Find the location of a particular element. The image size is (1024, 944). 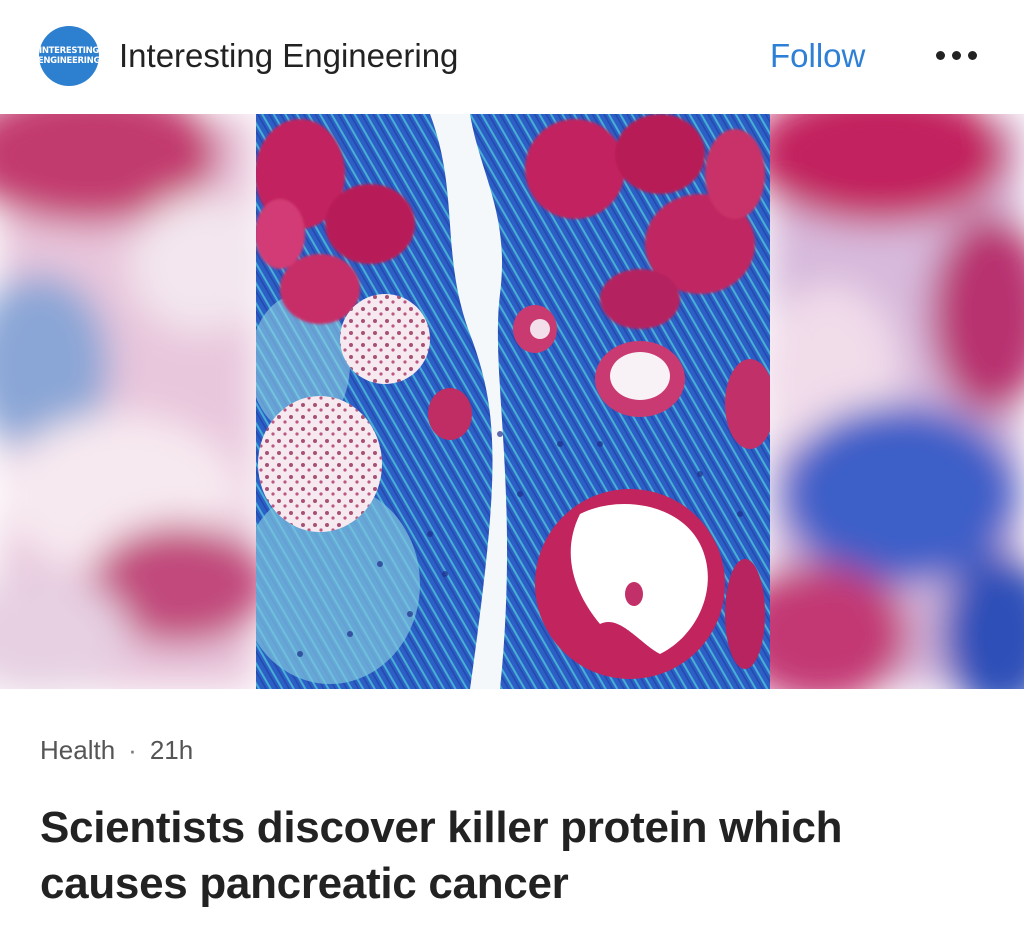

logo-text-line2: ENGINEERING is located at coordinates (69, 61).